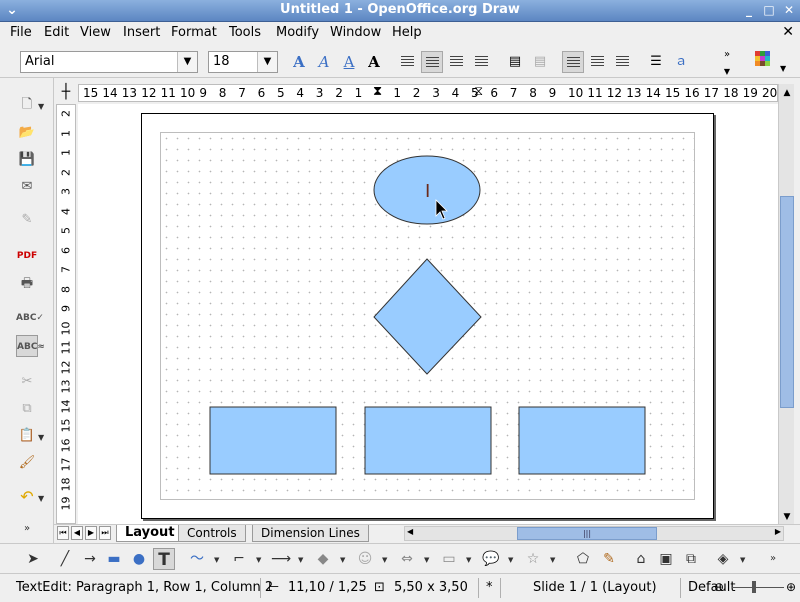  What do you see at coordinates (788, 32) in the screenshot?
I see `close-document-icon: ✕` at bounding box center [788, 32].